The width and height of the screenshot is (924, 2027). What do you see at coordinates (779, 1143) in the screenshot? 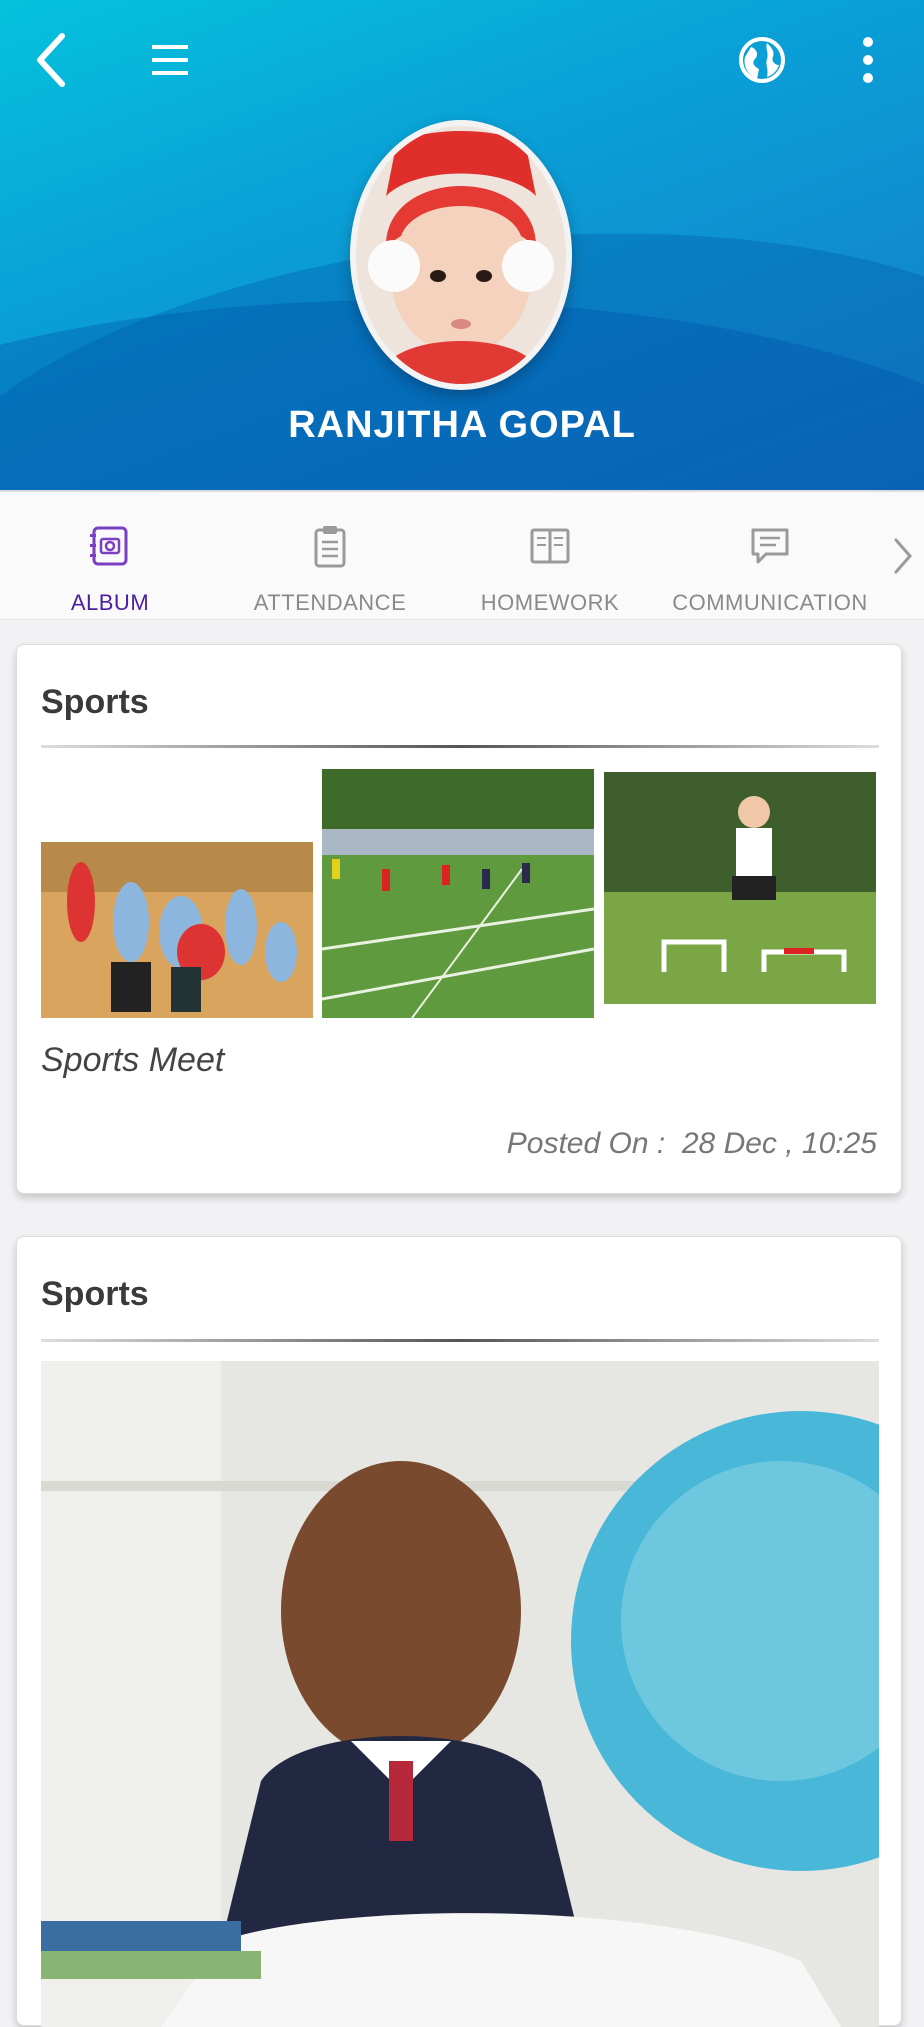
I see `posted-on-value: 28 Dec , 10:25` at bounding box center [779, 1143].